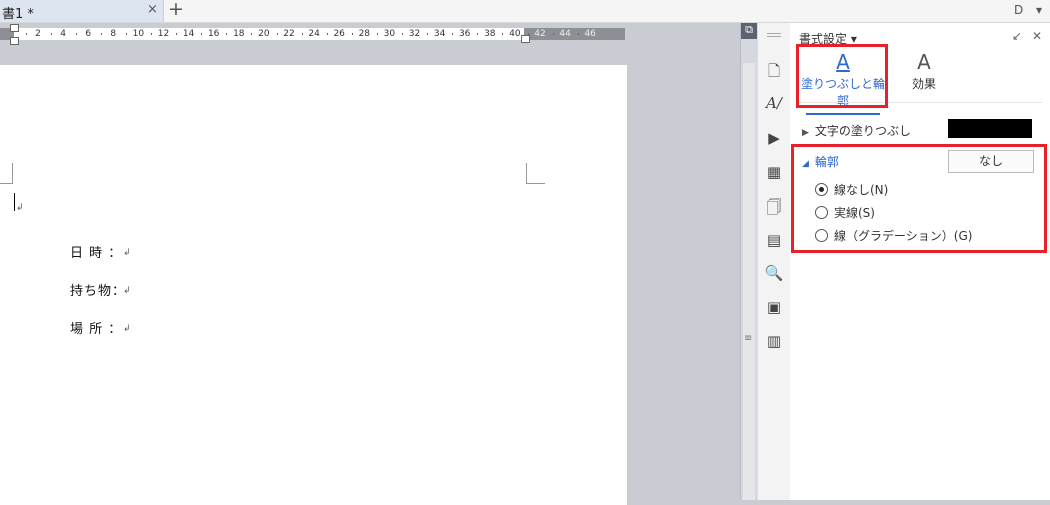 The height and width of the screenshot is (505, 1050). I want to click on ruler-tick-label: 16, so click(213, 34).